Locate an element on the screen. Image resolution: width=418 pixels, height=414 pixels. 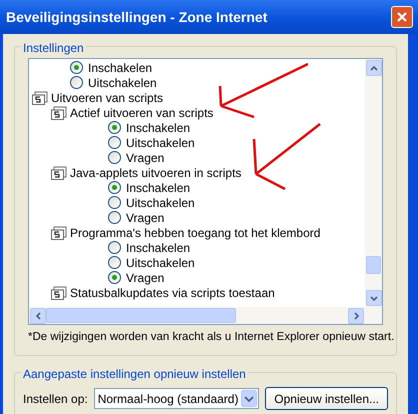
setting-label: Programma's hebben toegang tot het klembord is located at coordinates (195, 233).